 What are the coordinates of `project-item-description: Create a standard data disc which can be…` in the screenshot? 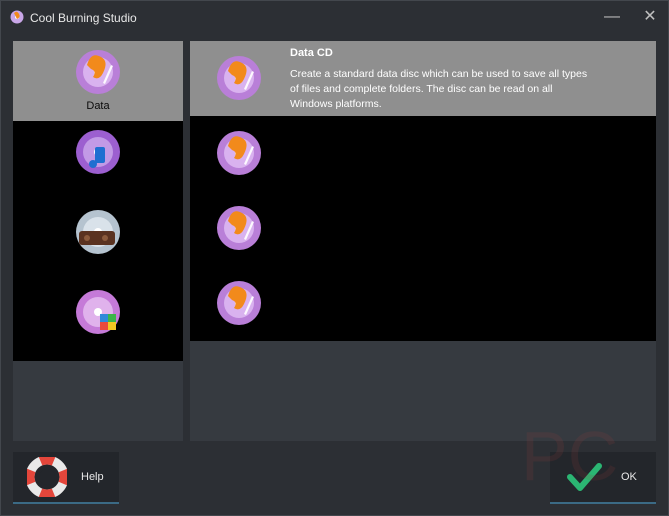 It's located at (439, 89).